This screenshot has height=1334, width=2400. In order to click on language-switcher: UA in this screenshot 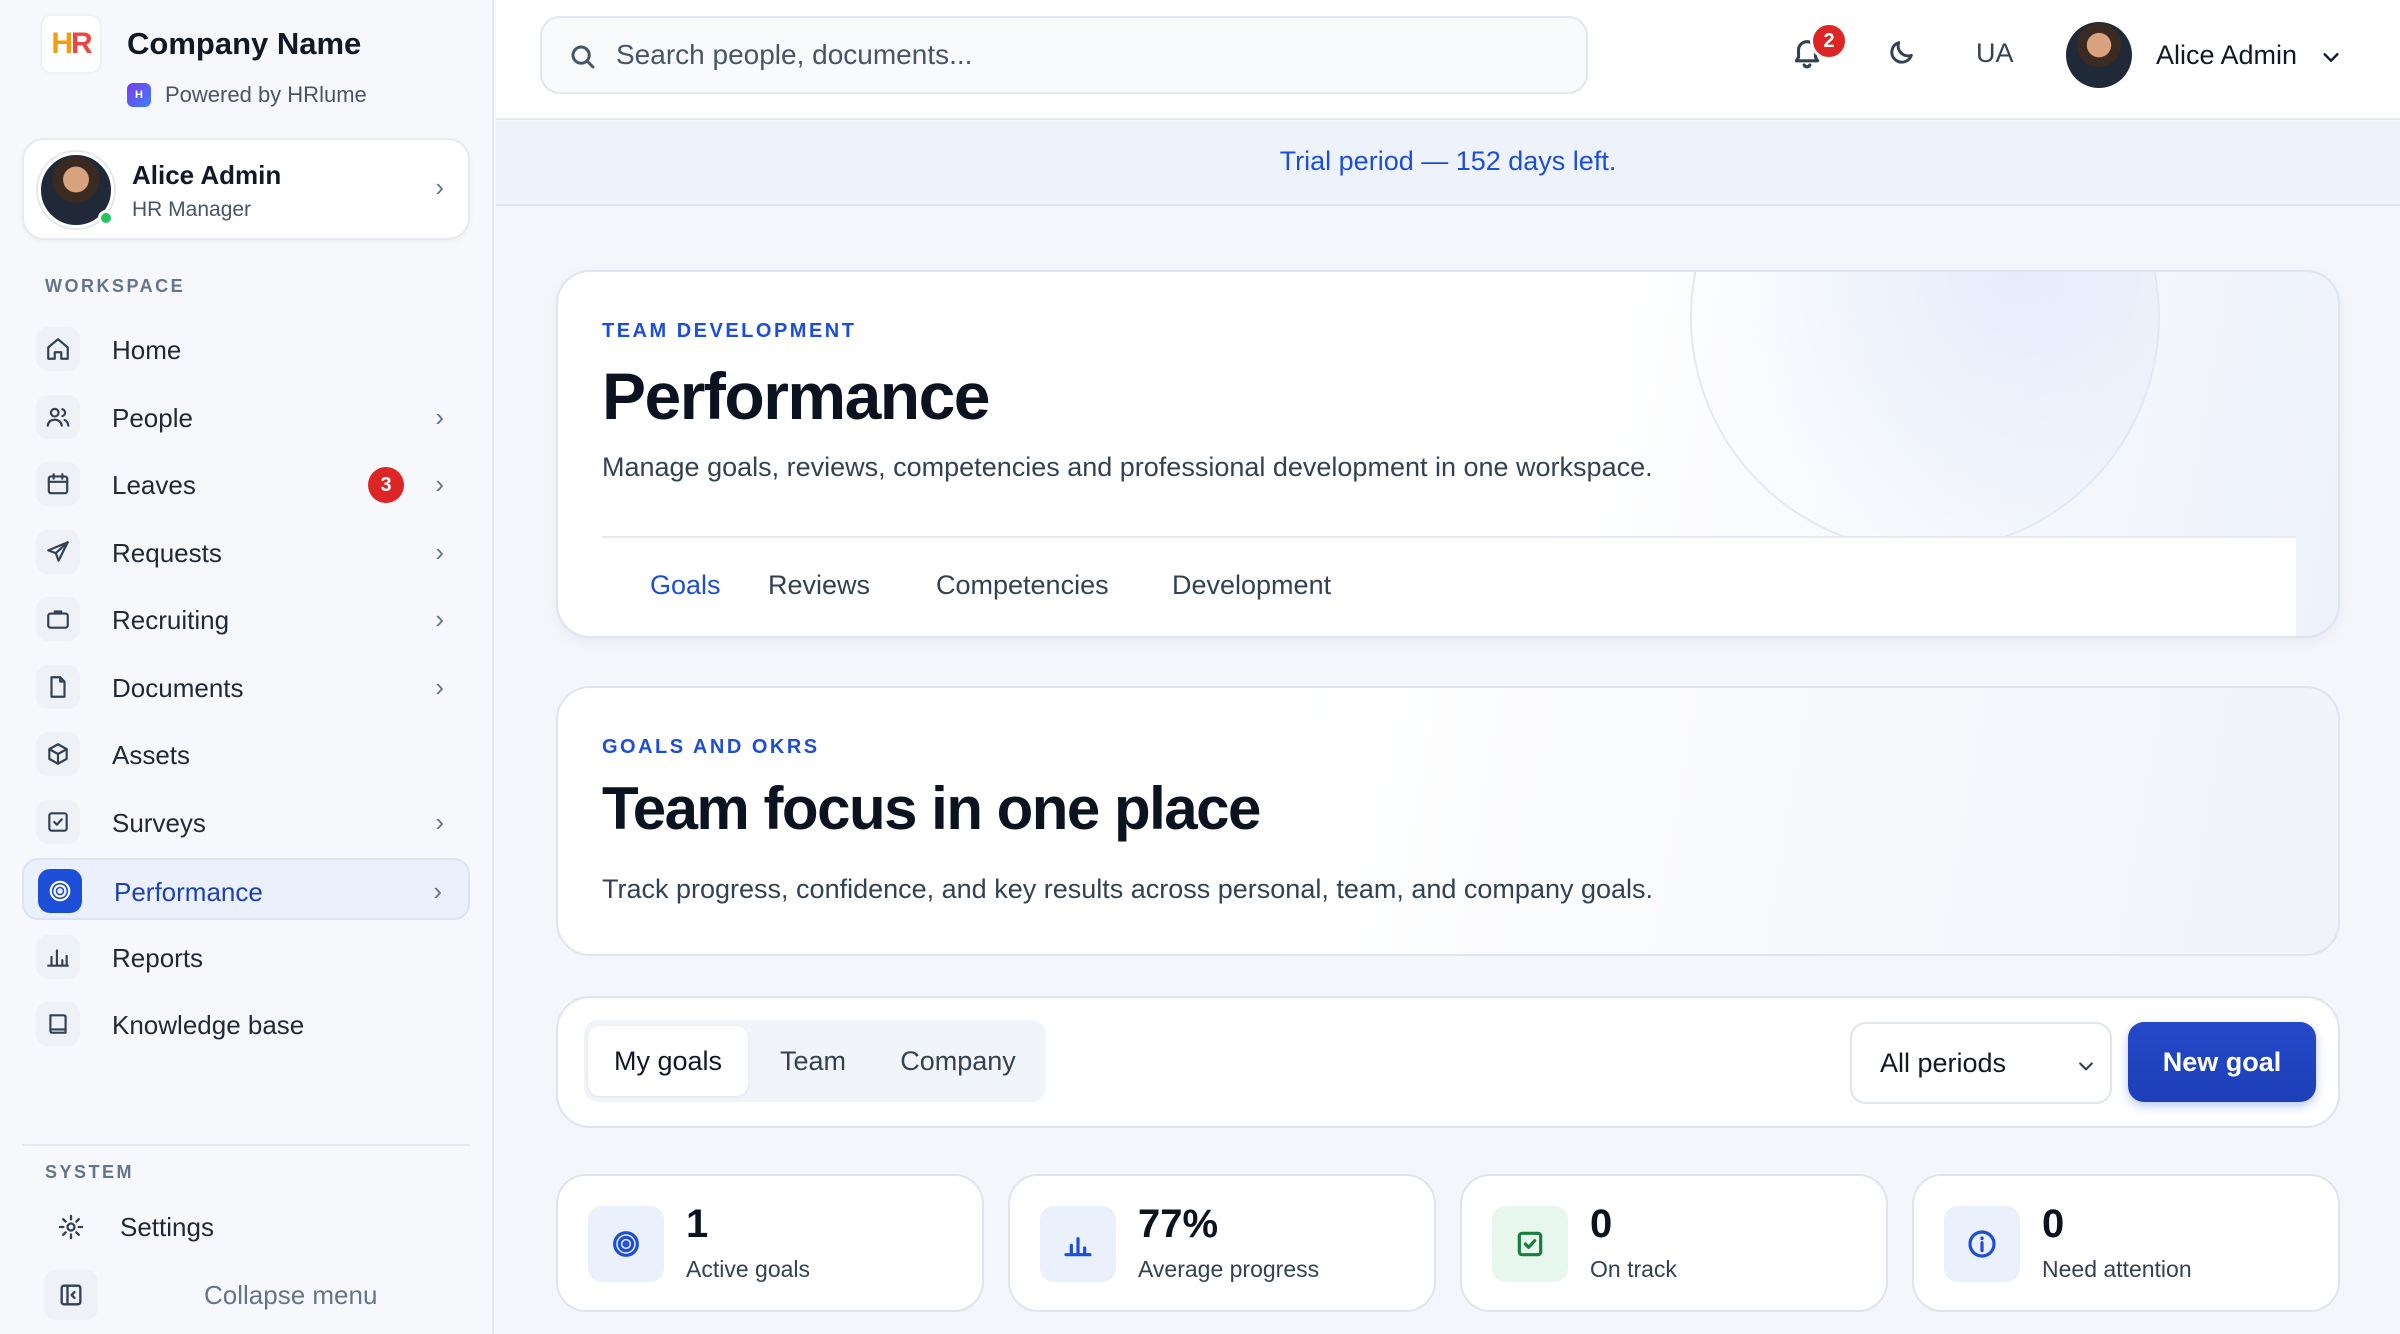, I will do `click(1995, 53)`.